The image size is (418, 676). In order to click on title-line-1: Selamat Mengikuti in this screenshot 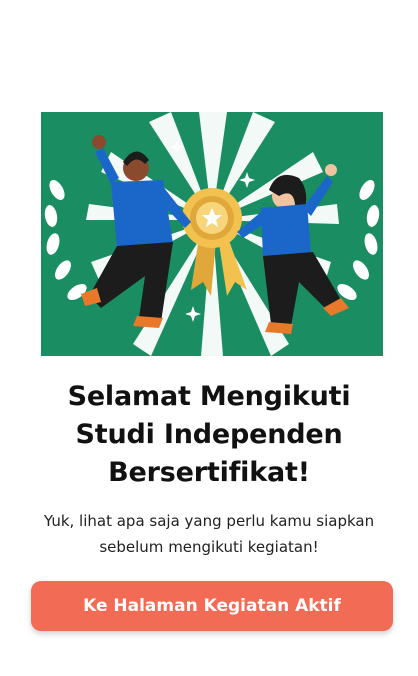, I will do `click(209, 396)`.